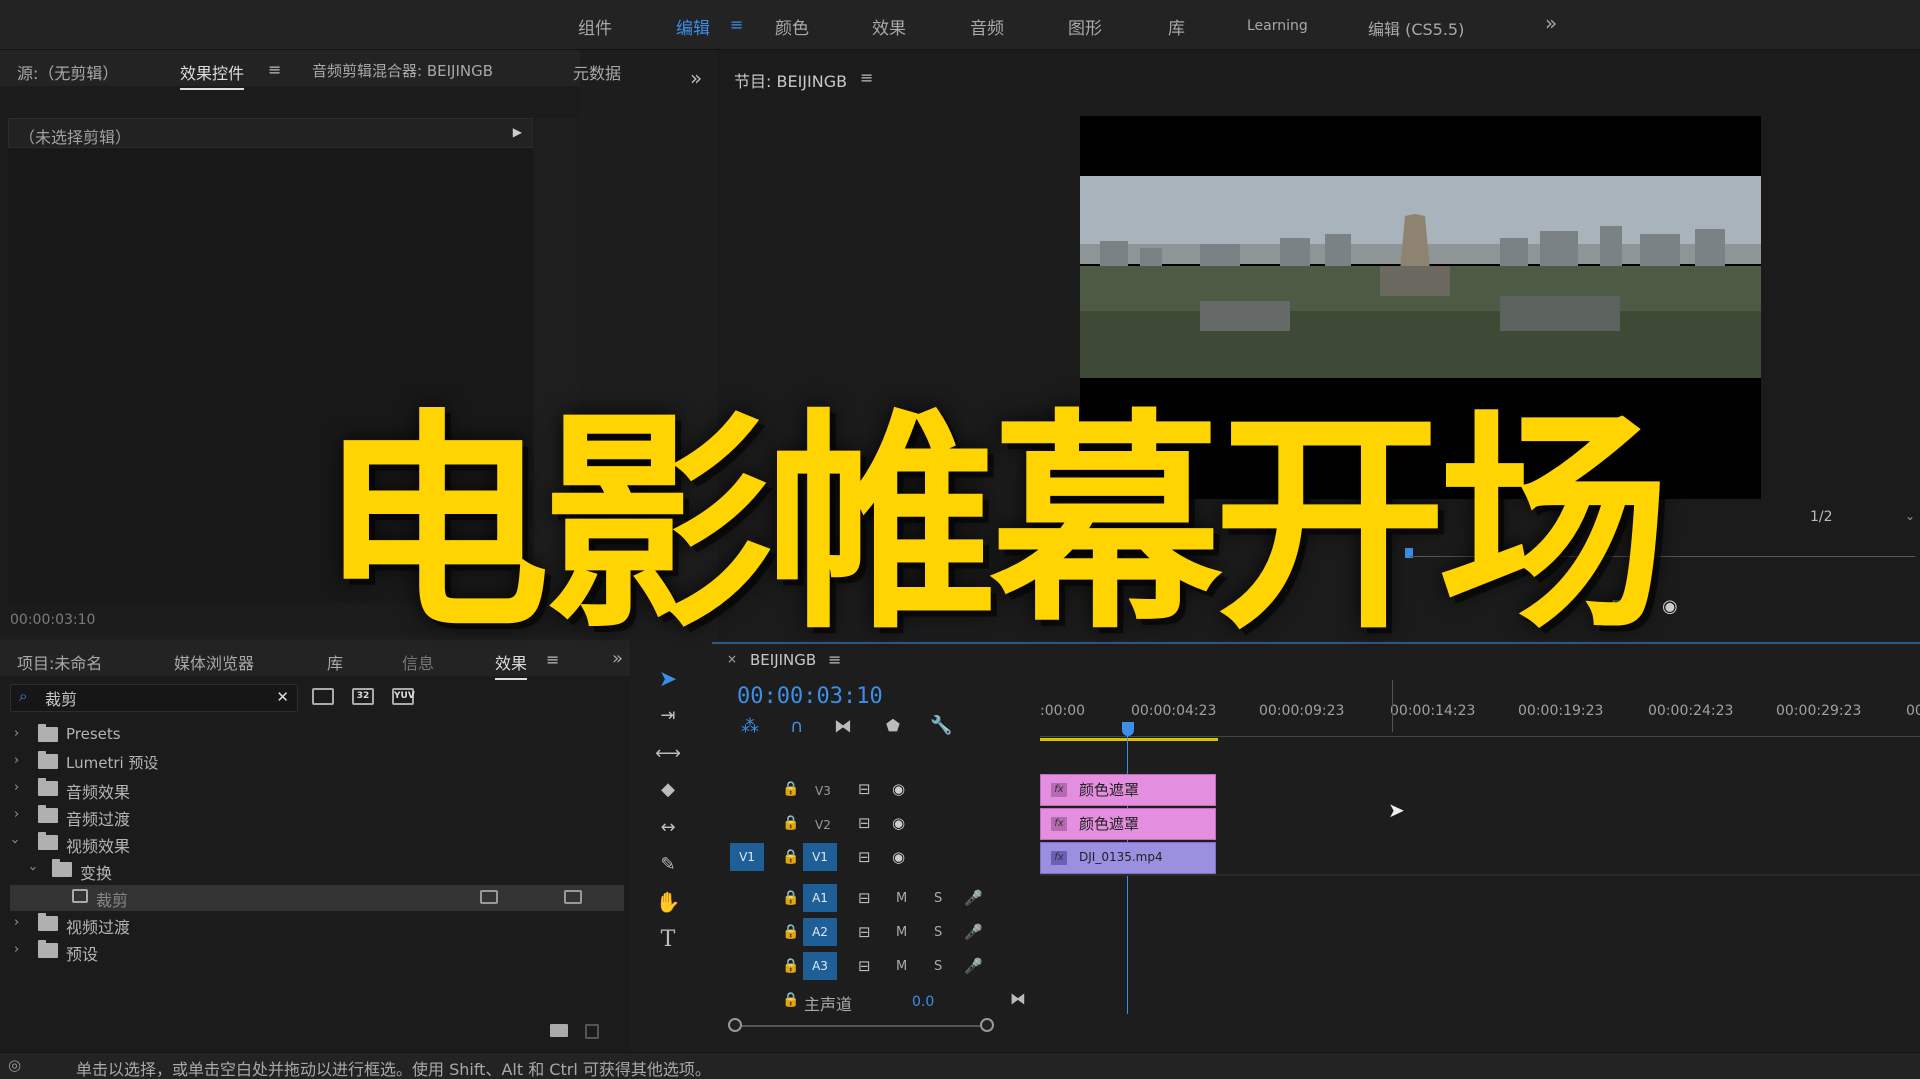 This screenshot has height=1079, width=1920. I want to click on workspace-tab-learning: Learning, so click(1277, 26).